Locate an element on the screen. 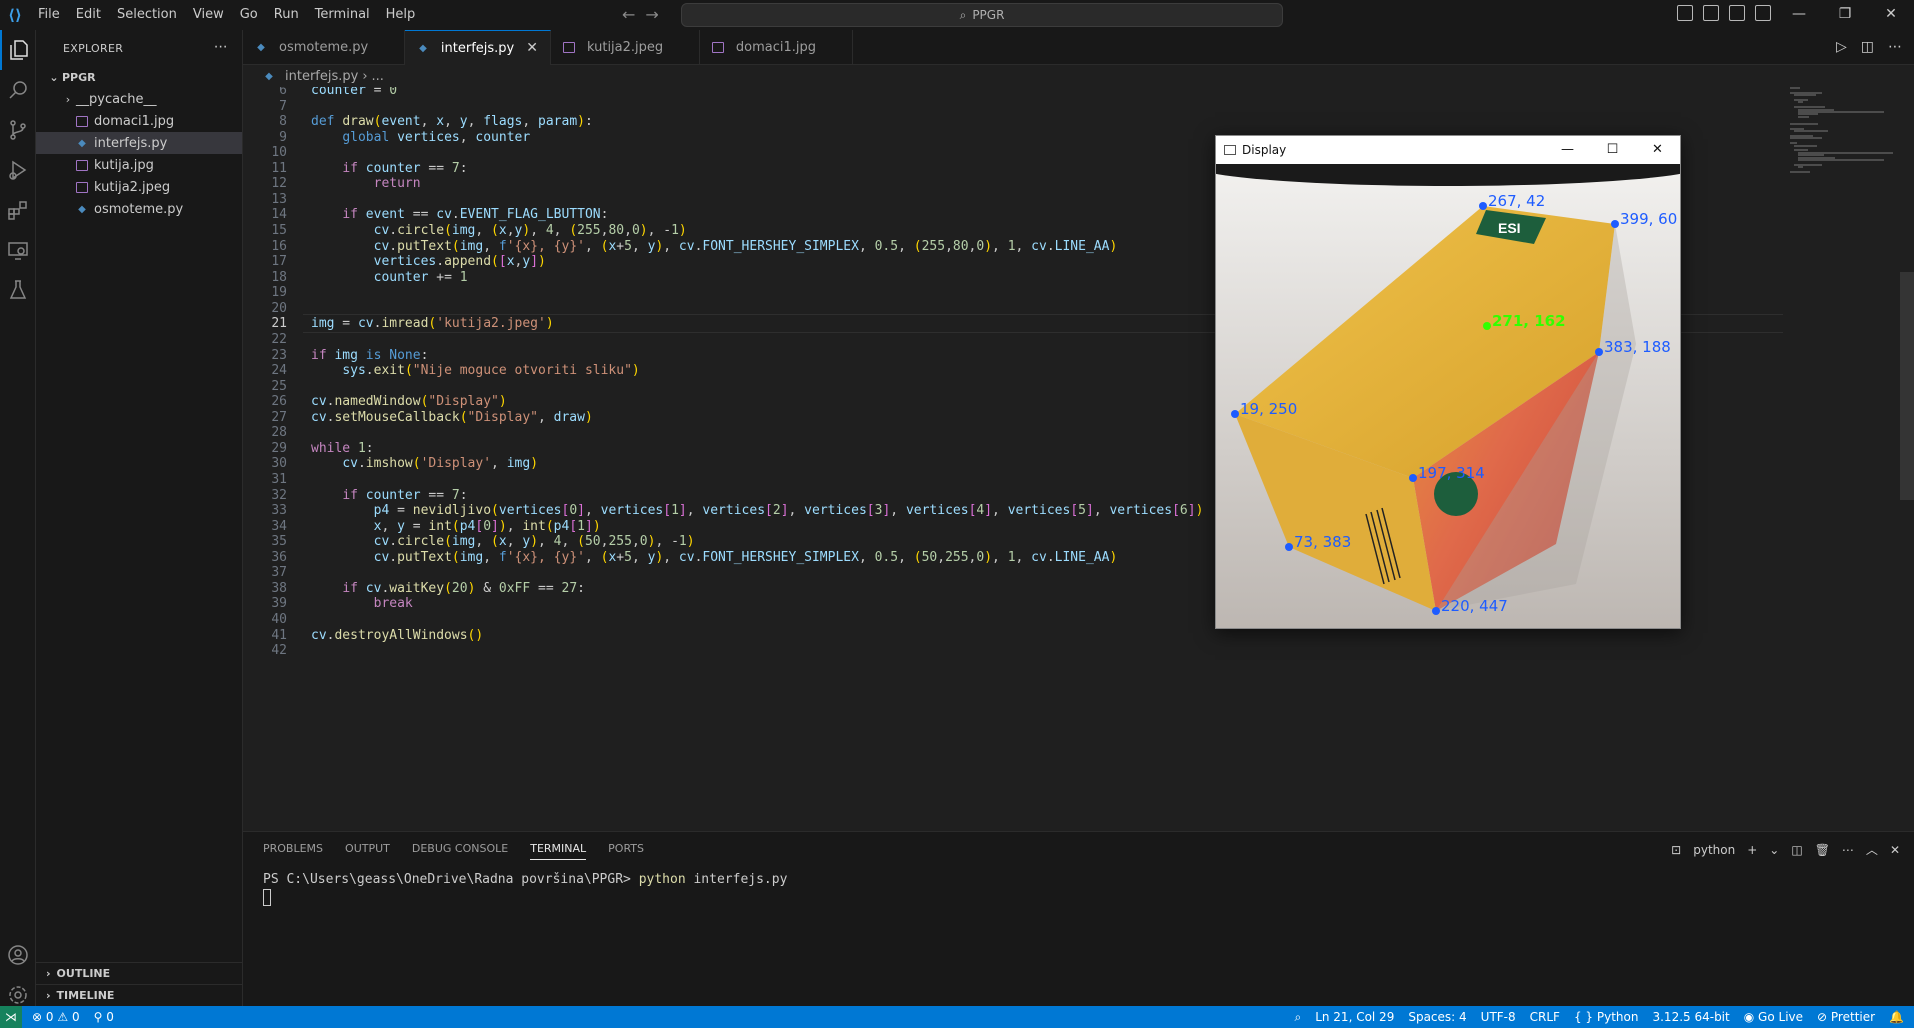  toggle-sidebar-icon is located at coordinates (1685, 13).